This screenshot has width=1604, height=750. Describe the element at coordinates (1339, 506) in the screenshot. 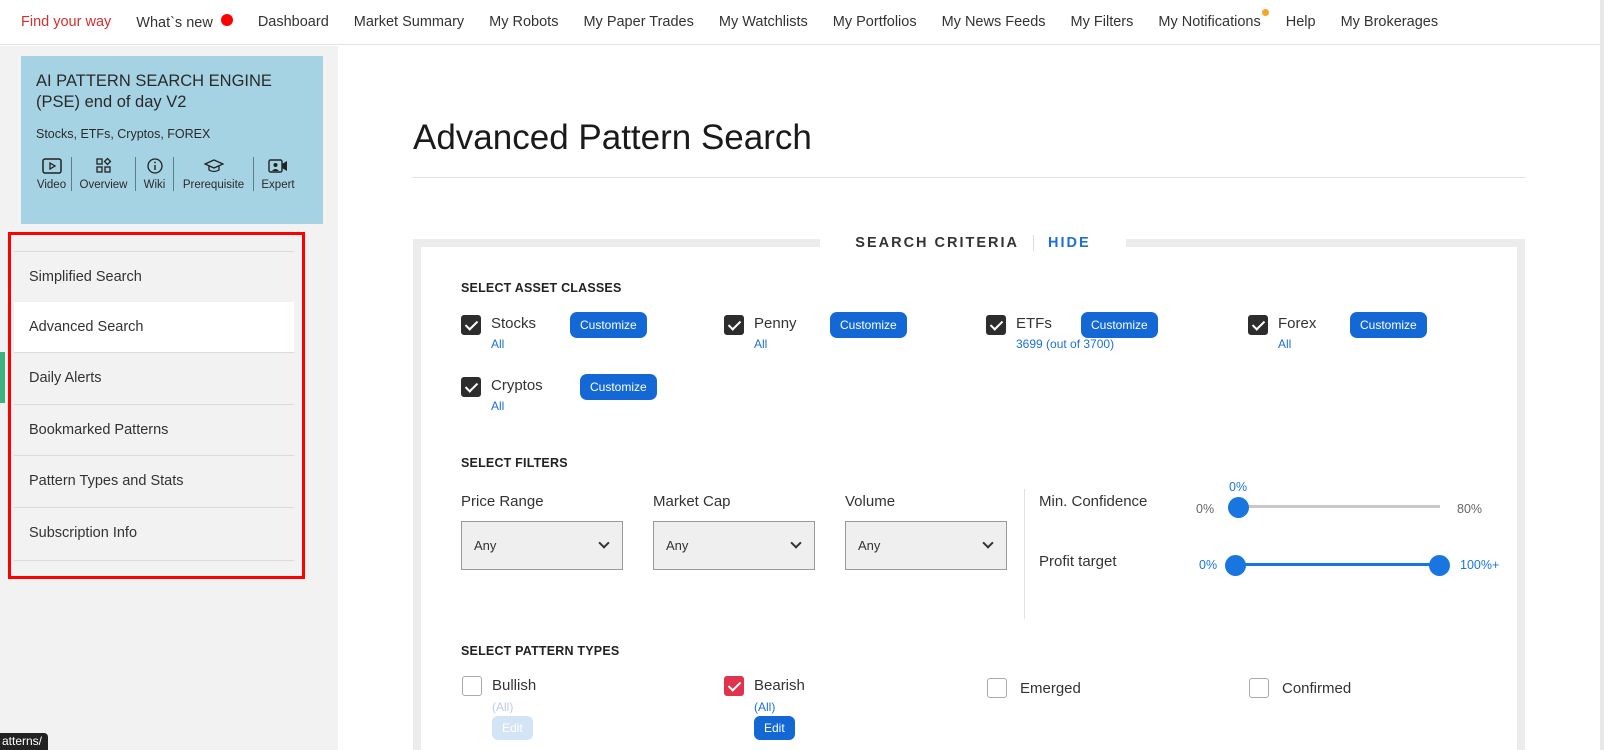

I see `confidence-slider-track` at that location.